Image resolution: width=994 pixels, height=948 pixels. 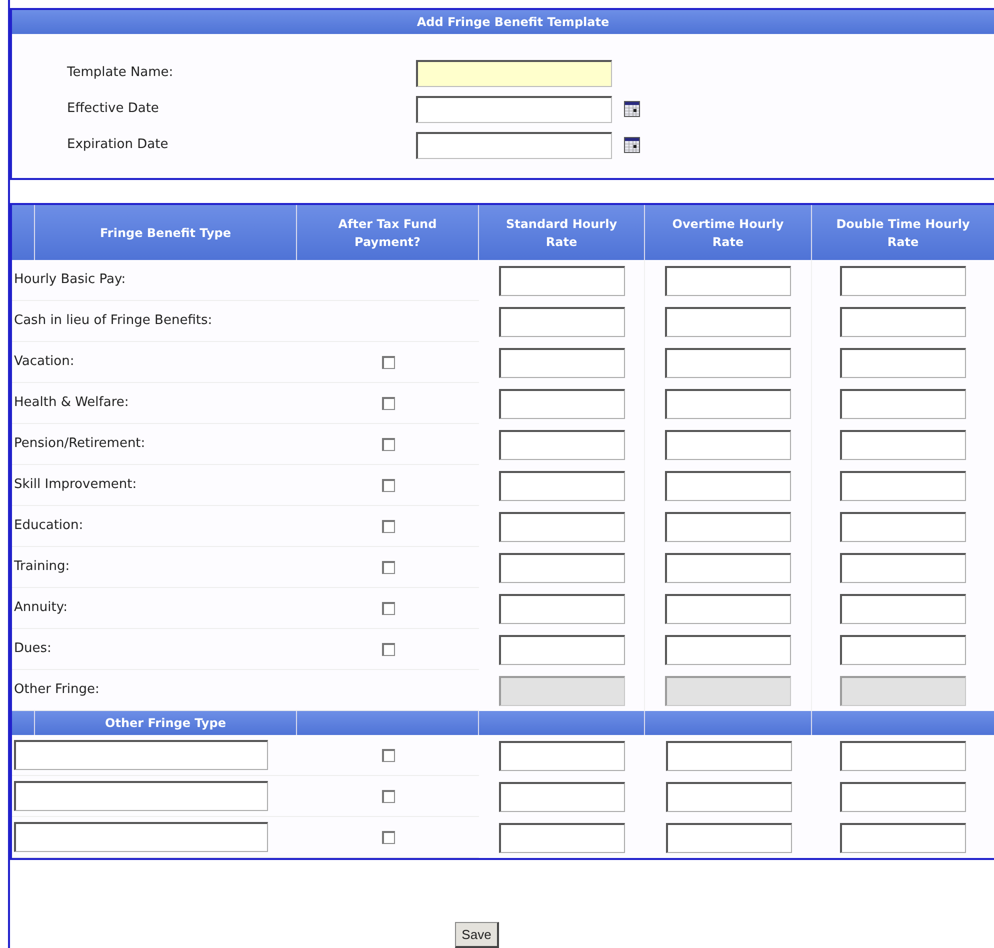 I want to click on save-button: Save, so click(x=477, y=935).